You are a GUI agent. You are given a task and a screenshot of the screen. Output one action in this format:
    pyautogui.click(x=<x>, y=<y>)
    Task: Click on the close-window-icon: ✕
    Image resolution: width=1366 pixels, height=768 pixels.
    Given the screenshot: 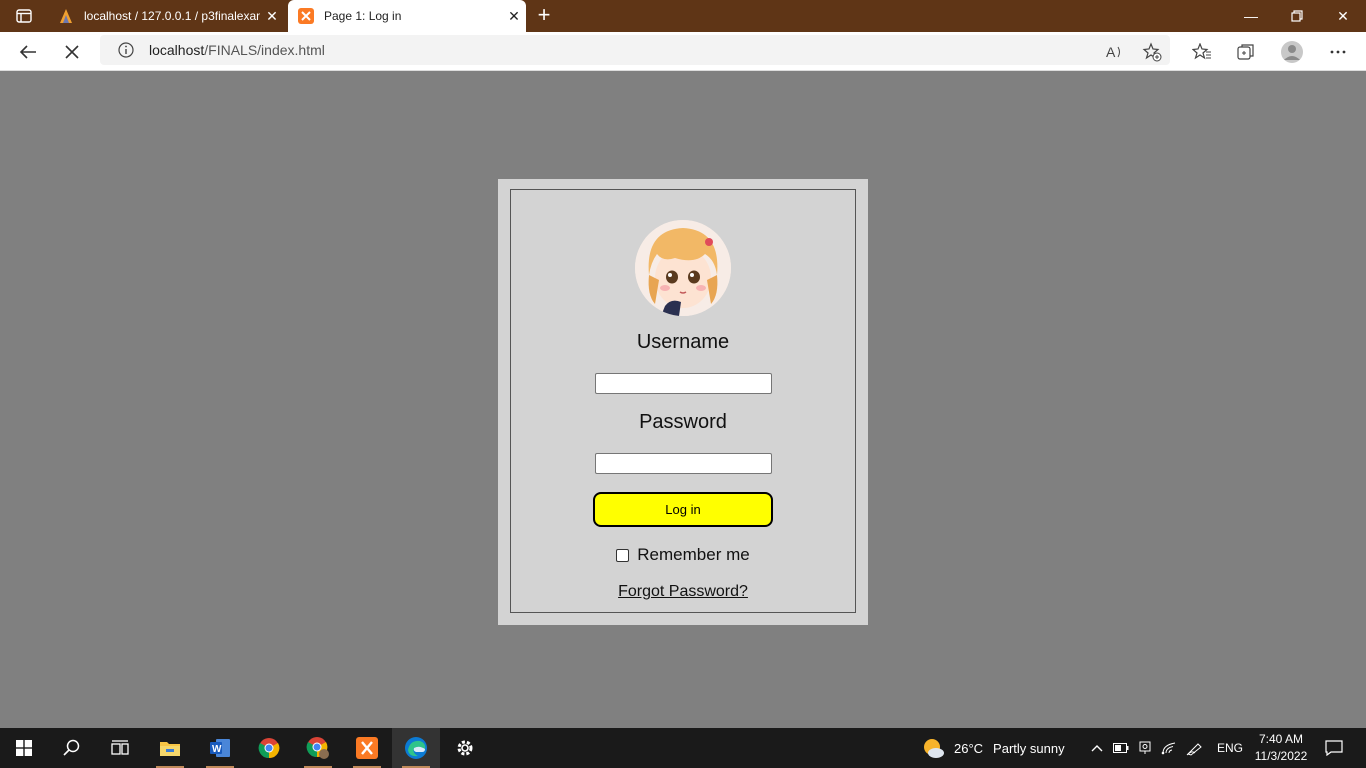 What is the action you would take?
    pyautogui.click(x=1343, y=16)
    